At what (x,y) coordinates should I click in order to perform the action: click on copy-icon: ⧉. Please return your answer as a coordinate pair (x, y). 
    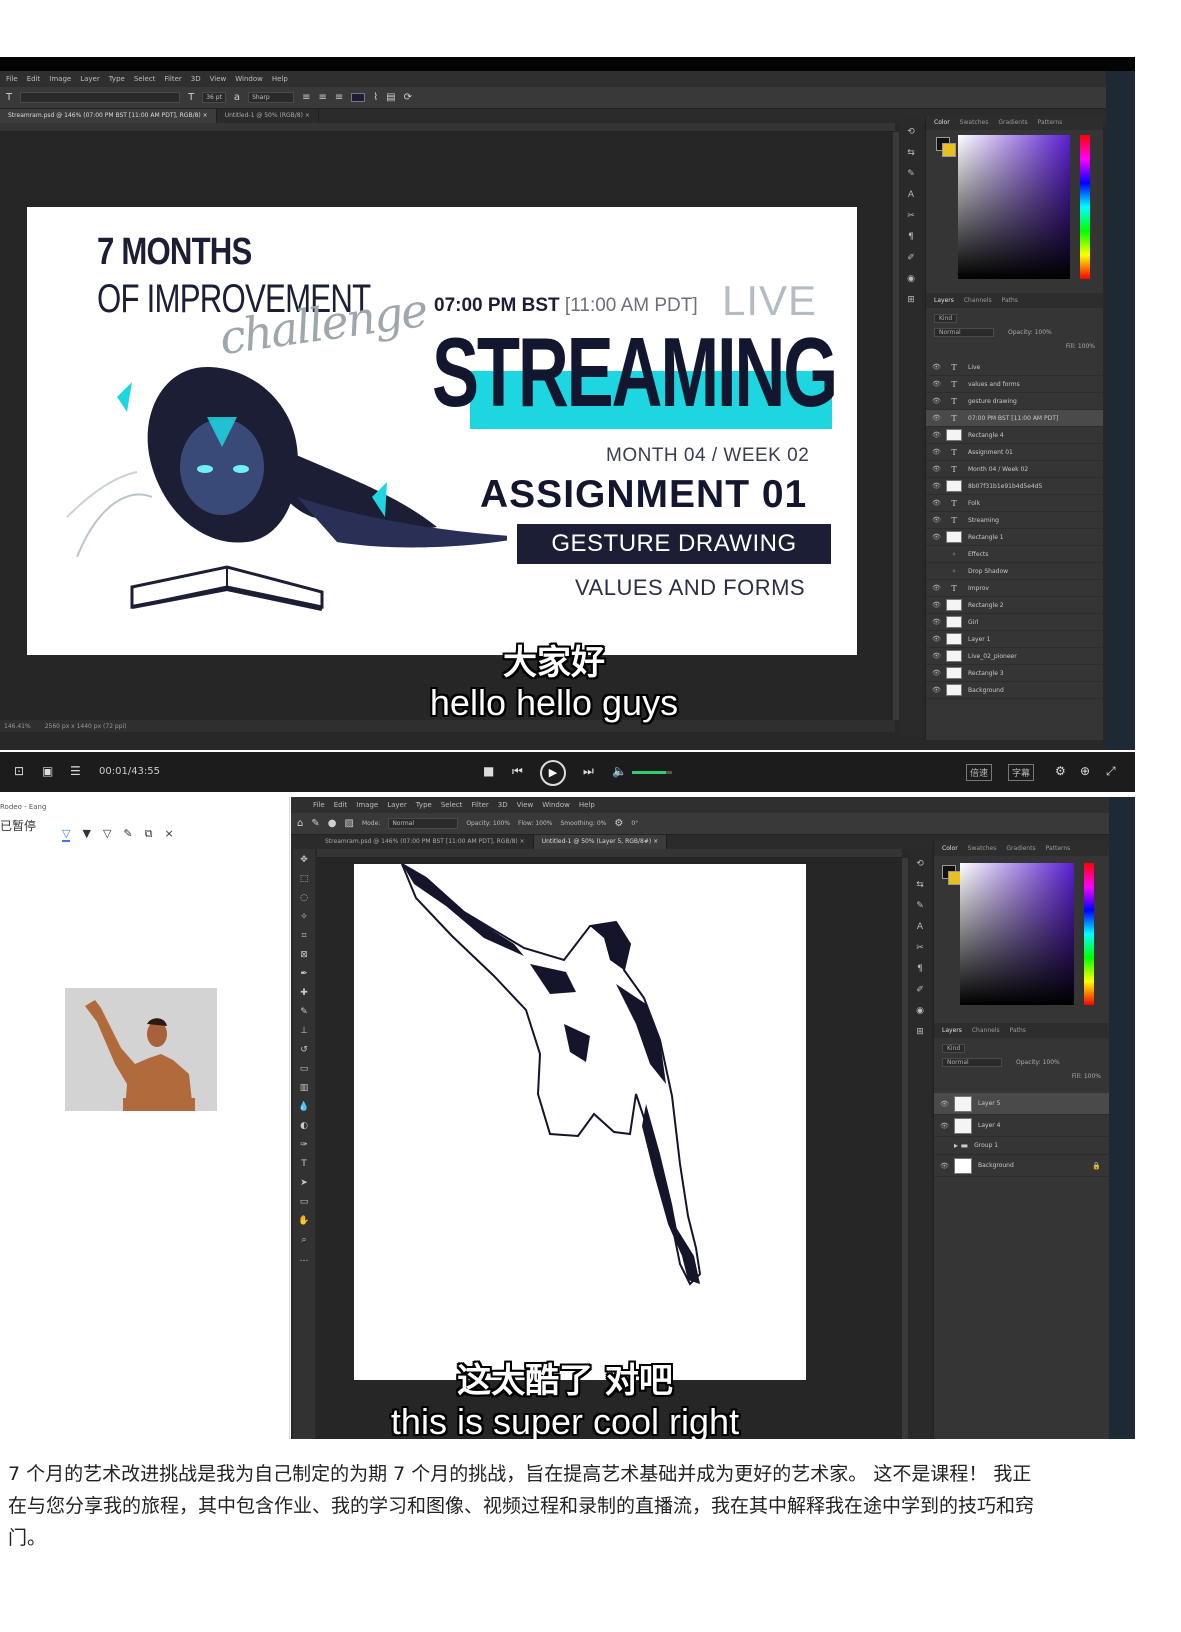
    Looking at the image, I should click on (149, 834).